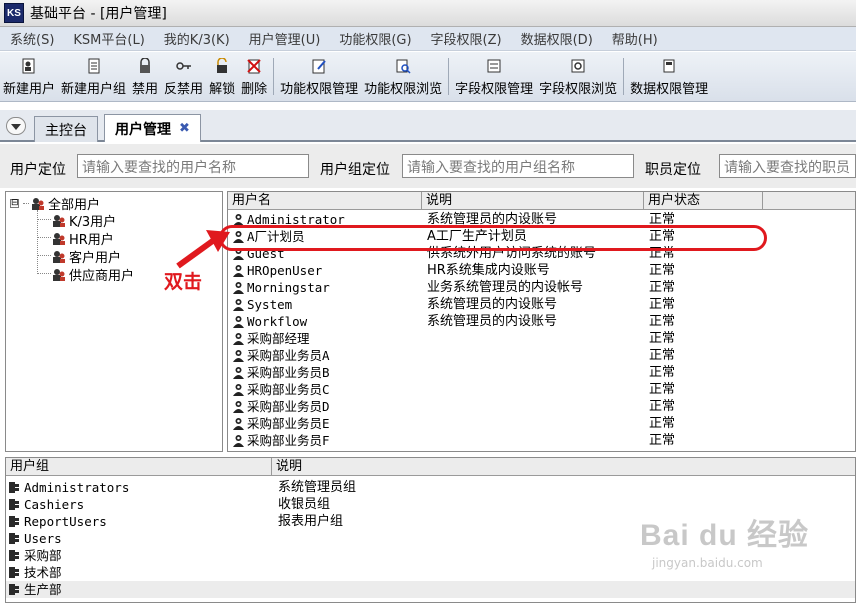  I want to click on function-permission-browse-button: 功能权限浏览, so click(403, 76).